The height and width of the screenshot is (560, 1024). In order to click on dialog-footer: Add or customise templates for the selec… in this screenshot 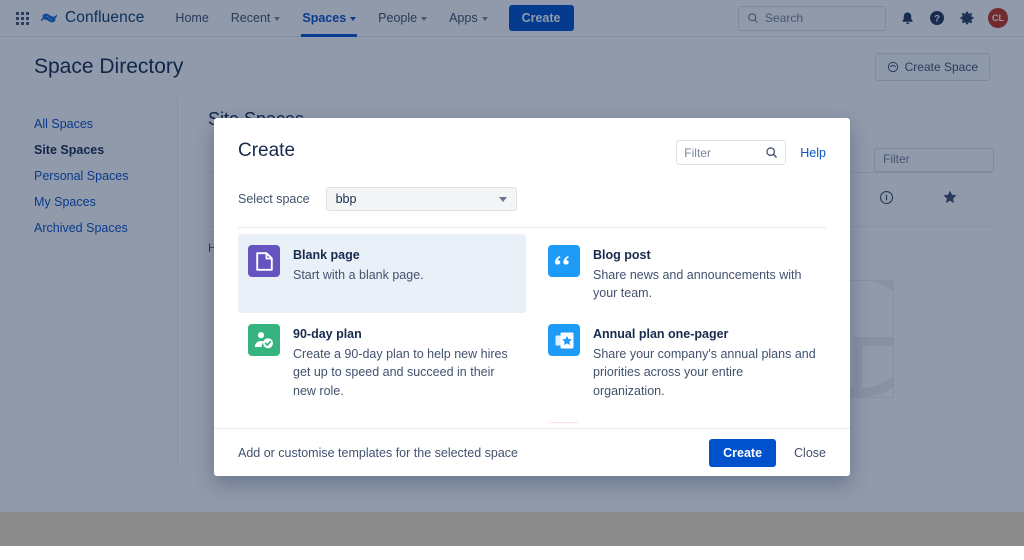, I will do `click(532, 452)`.